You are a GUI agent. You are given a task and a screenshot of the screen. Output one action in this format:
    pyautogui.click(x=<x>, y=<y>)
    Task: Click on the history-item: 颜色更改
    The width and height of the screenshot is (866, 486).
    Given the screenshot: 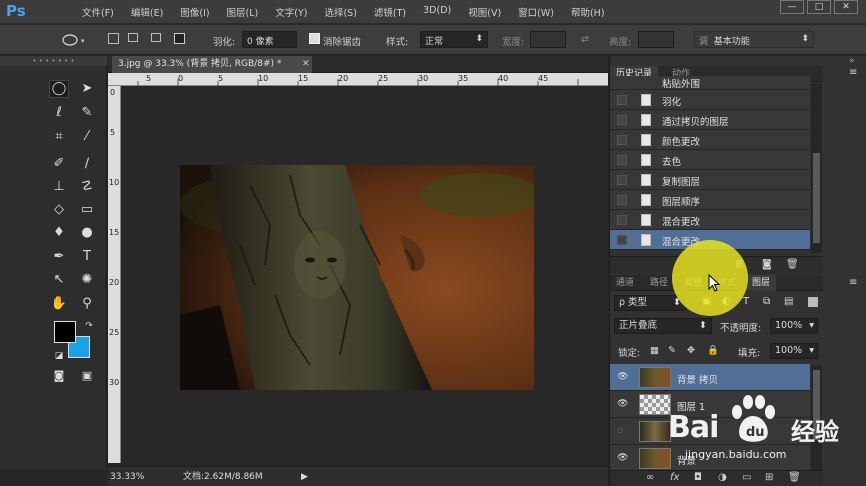 What is the action you would take?
    pyautogui.click(x=710, y=140)
    